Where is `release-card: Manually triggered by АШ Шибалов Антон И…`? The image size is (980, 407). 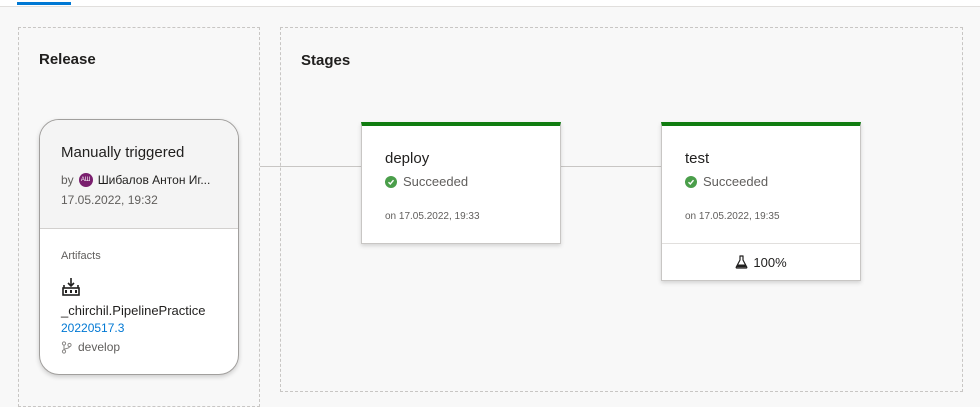 release-card: Manually triggered by АШ Шибалов Антон И… is located at coordinates (139, 247).